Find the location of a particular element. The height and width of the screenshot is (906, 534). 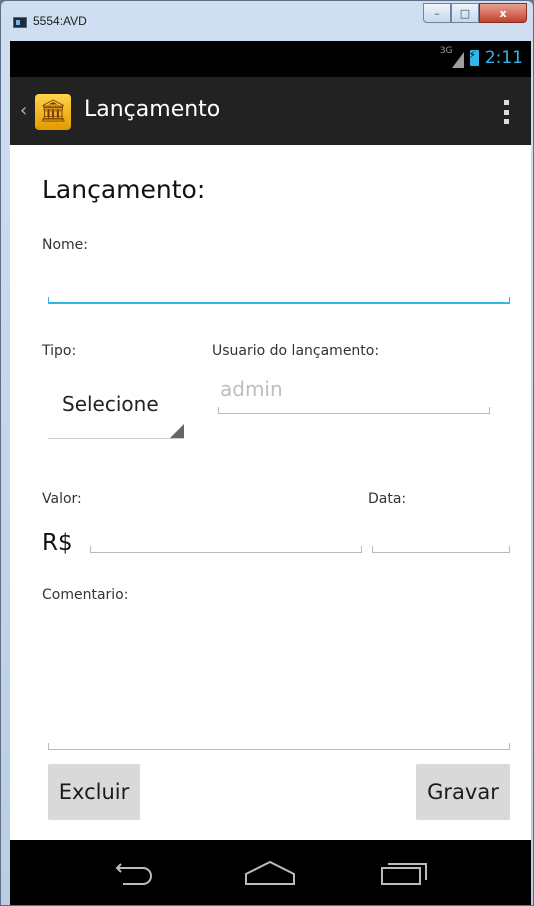

data-label: Data: is located at coordinates (387, 499).